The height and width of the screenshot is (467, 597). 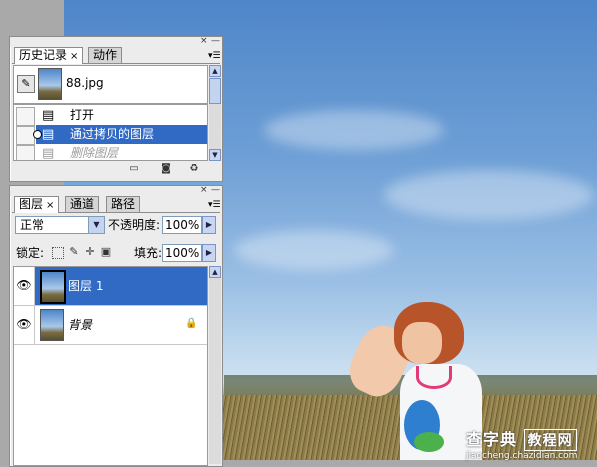 I want to click on tab-label: 图层, so click(x=31, y=204).